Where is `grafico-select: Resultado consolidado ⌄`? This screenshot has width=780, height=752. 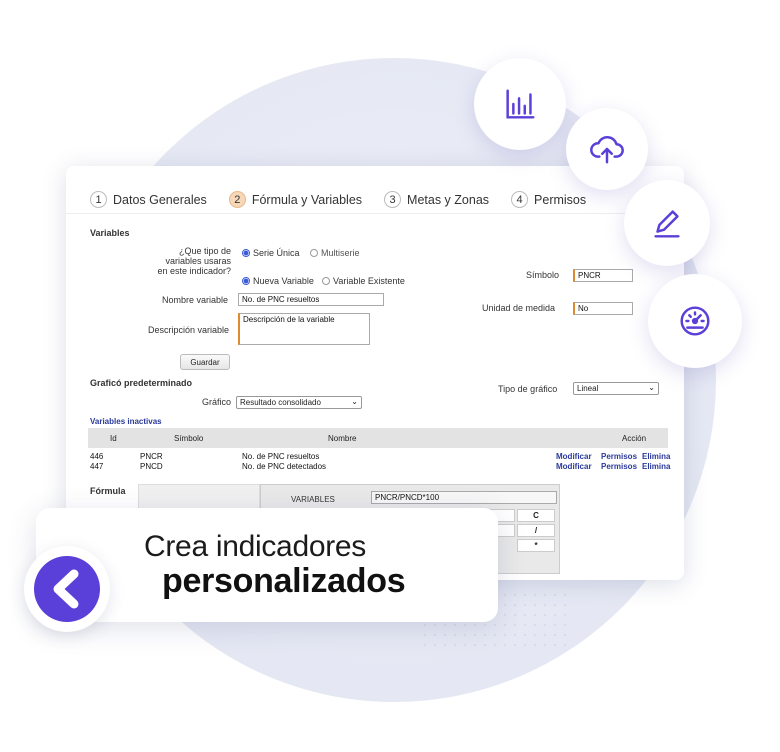
grafico-select: Resultado consolidado ⌄ is located at coordinates (299, 402).